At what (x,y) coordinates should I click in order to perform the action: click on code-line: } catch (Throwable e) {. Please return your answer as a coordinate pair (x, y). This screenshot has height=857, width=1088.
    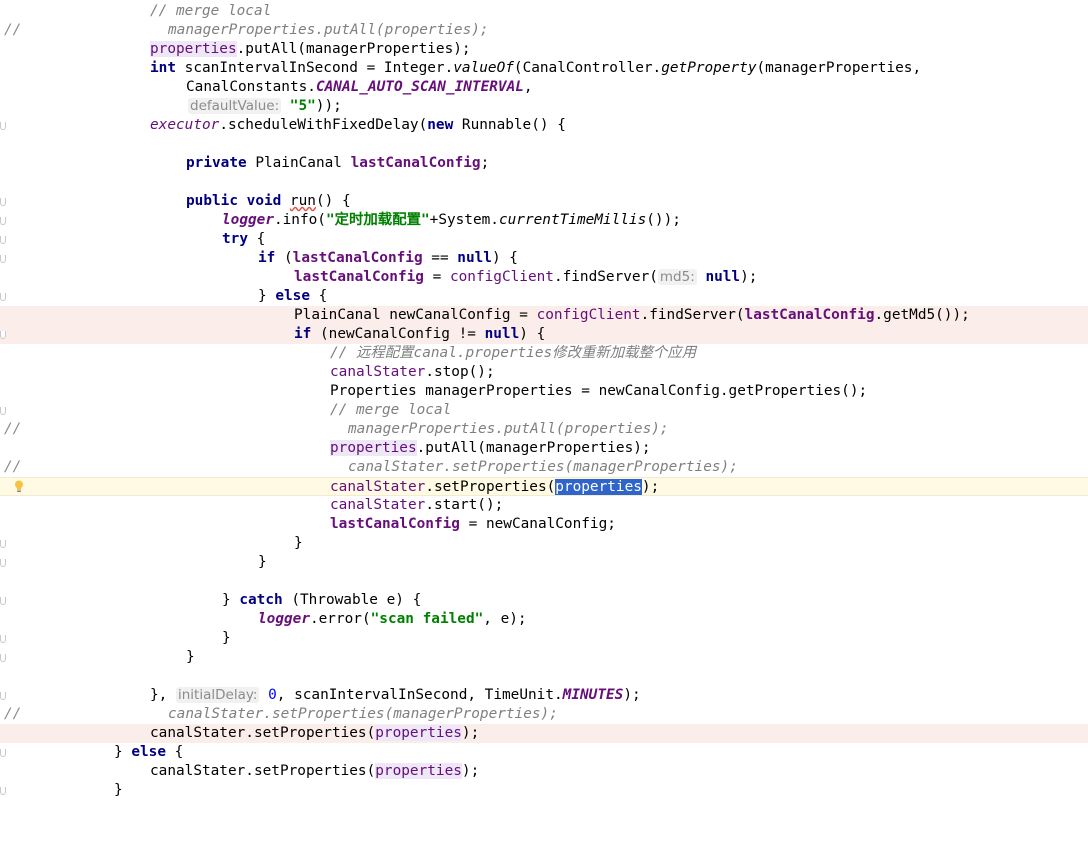
    Looking at the image, I should click on (544, 600).